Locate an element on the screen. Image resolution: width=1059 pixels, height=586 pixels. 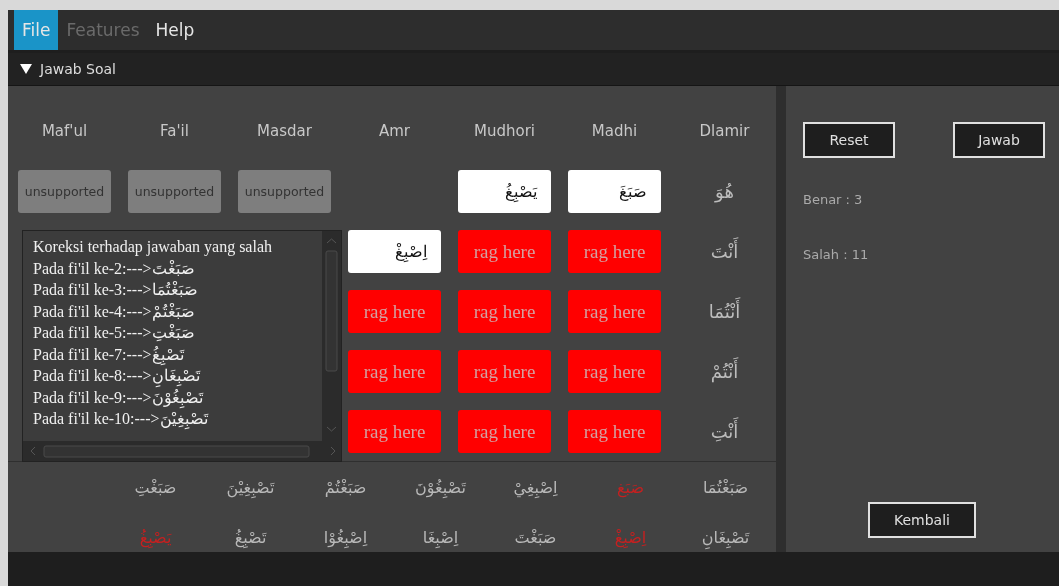
correction-line: Pada fi'il ke-7:--->تَصْبِغُ is located at coordinates (109, 354).